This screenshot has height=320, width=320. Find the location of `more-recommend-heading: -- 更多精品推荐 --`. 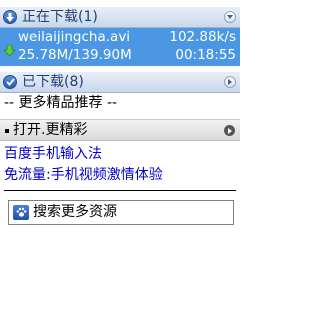

more-recommend-heading: -- 更多精品推荐 -- is located at coordinates (61, 103).